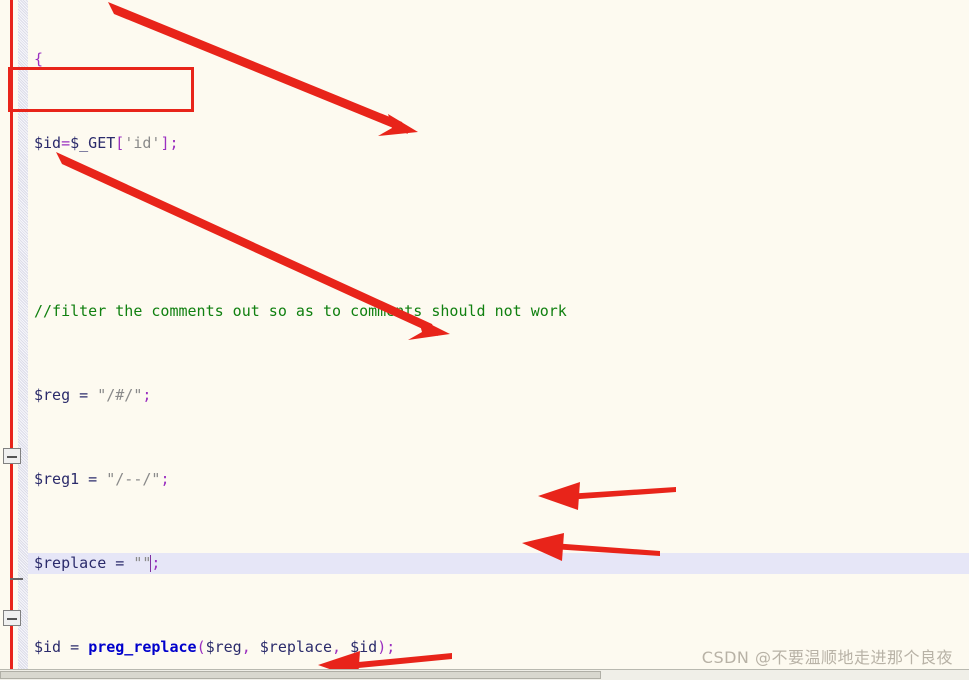  I want to click on fold-tick-marker, so click(16, 579).